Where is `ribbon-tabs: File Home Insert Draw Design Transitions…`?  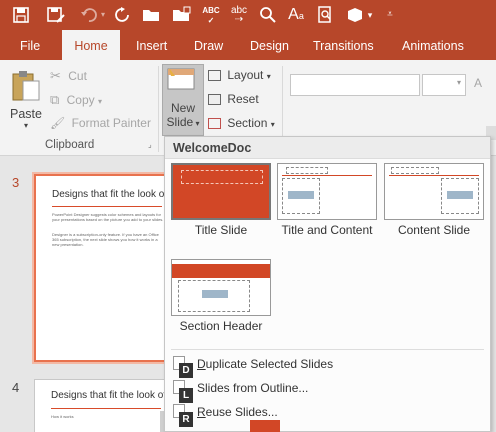 ribbon-tabs: File Home Insert Draw Design Transitions… is located at coordinates (248, 45).